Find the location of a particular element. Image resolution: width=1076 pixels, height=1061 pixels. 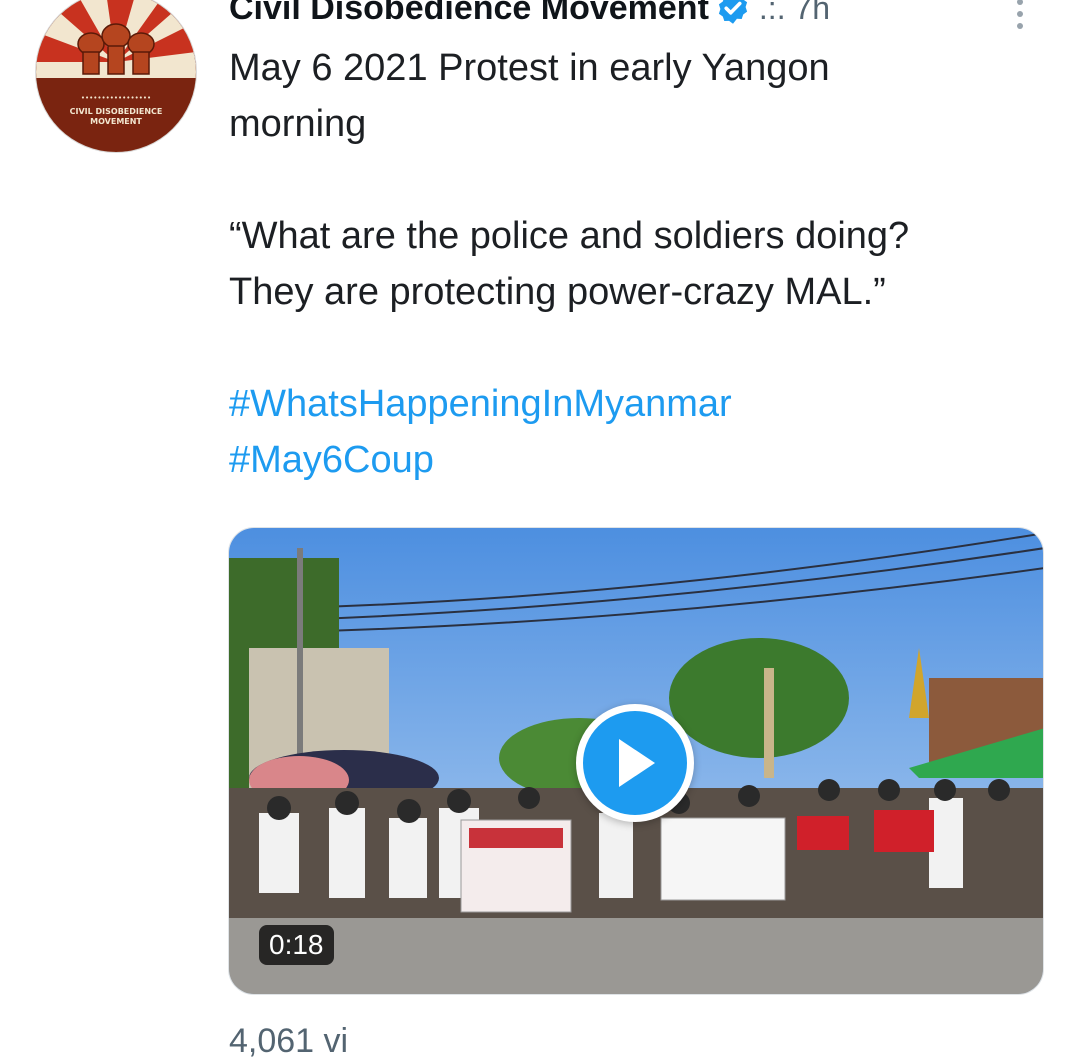

tweet-header: Civil Disobedience Movement .:. 7h is located at coordinates (529, 15).